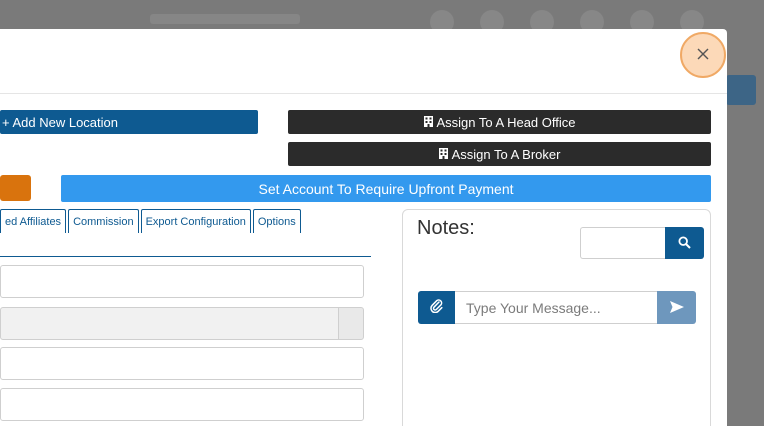 The width and height of the screenshot is (764, 426). Describe the element at coordinates (506, 154) in the screenshot. I see `assign-broker-label: Assign To A Broker` at that location.